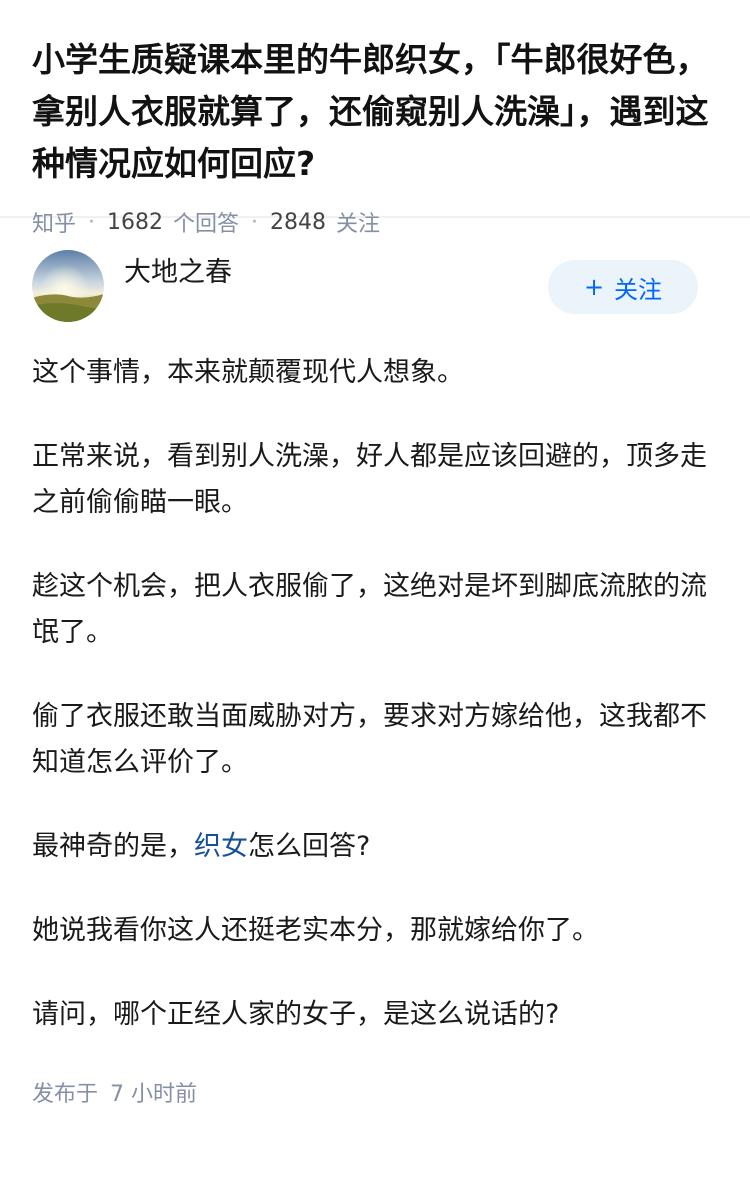 The width and height of the screenshot is (750, 1182). What do you see at coordinates (178, 269) in the screenshot?
I see `author-name: 大地之春` at bounding box center [178, 269].